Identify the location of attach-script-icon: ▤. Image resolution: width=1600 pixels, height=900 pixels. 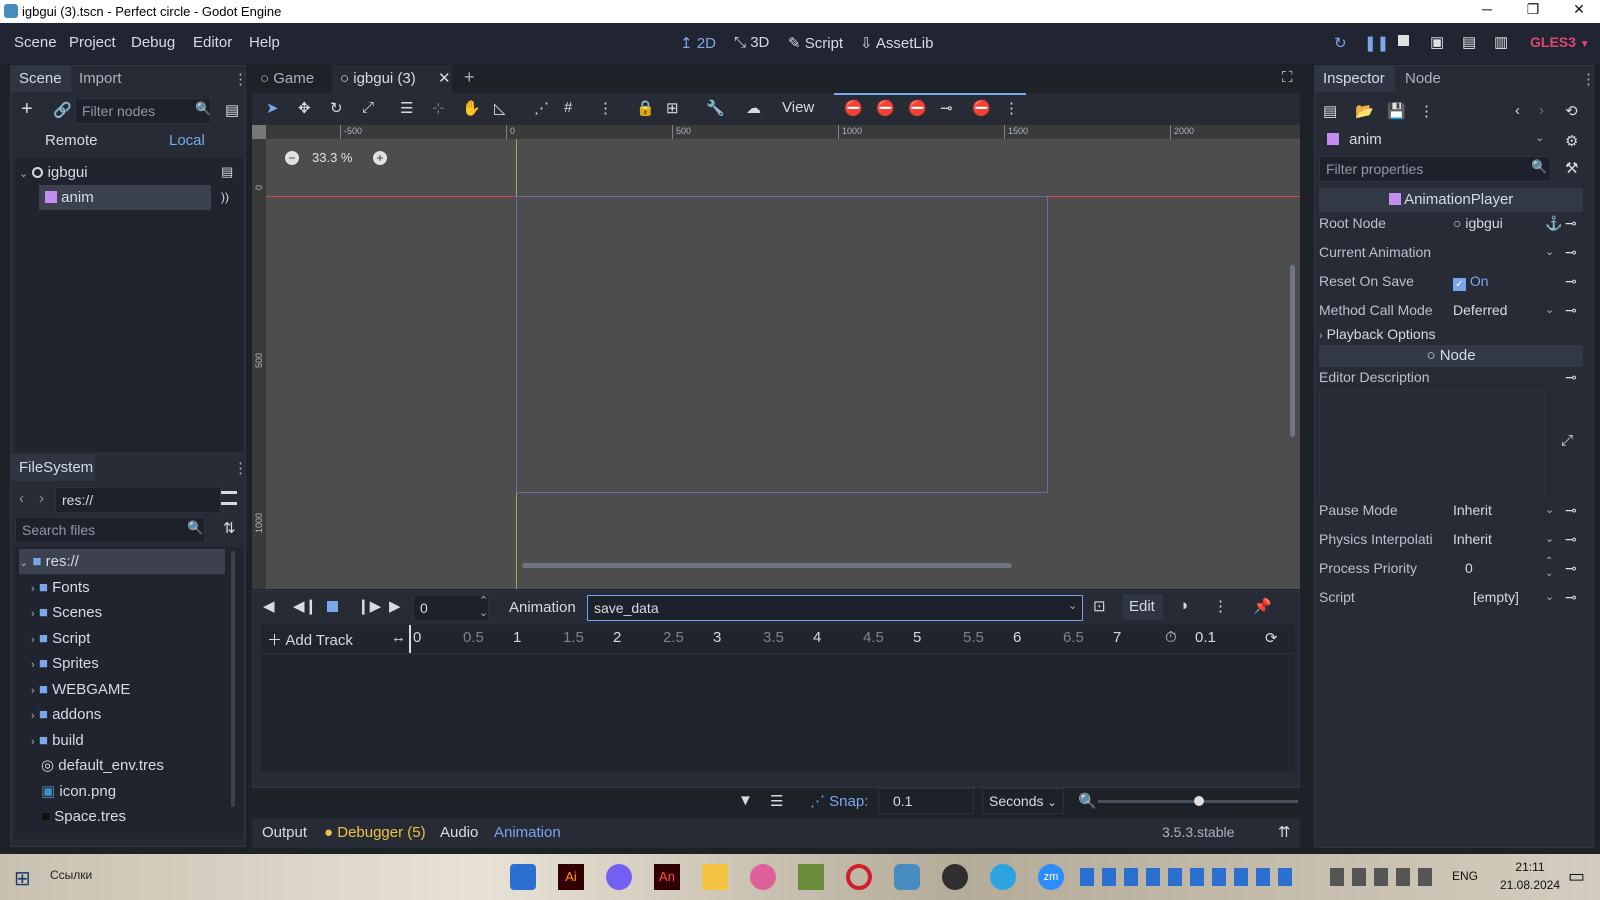
(232, 110).